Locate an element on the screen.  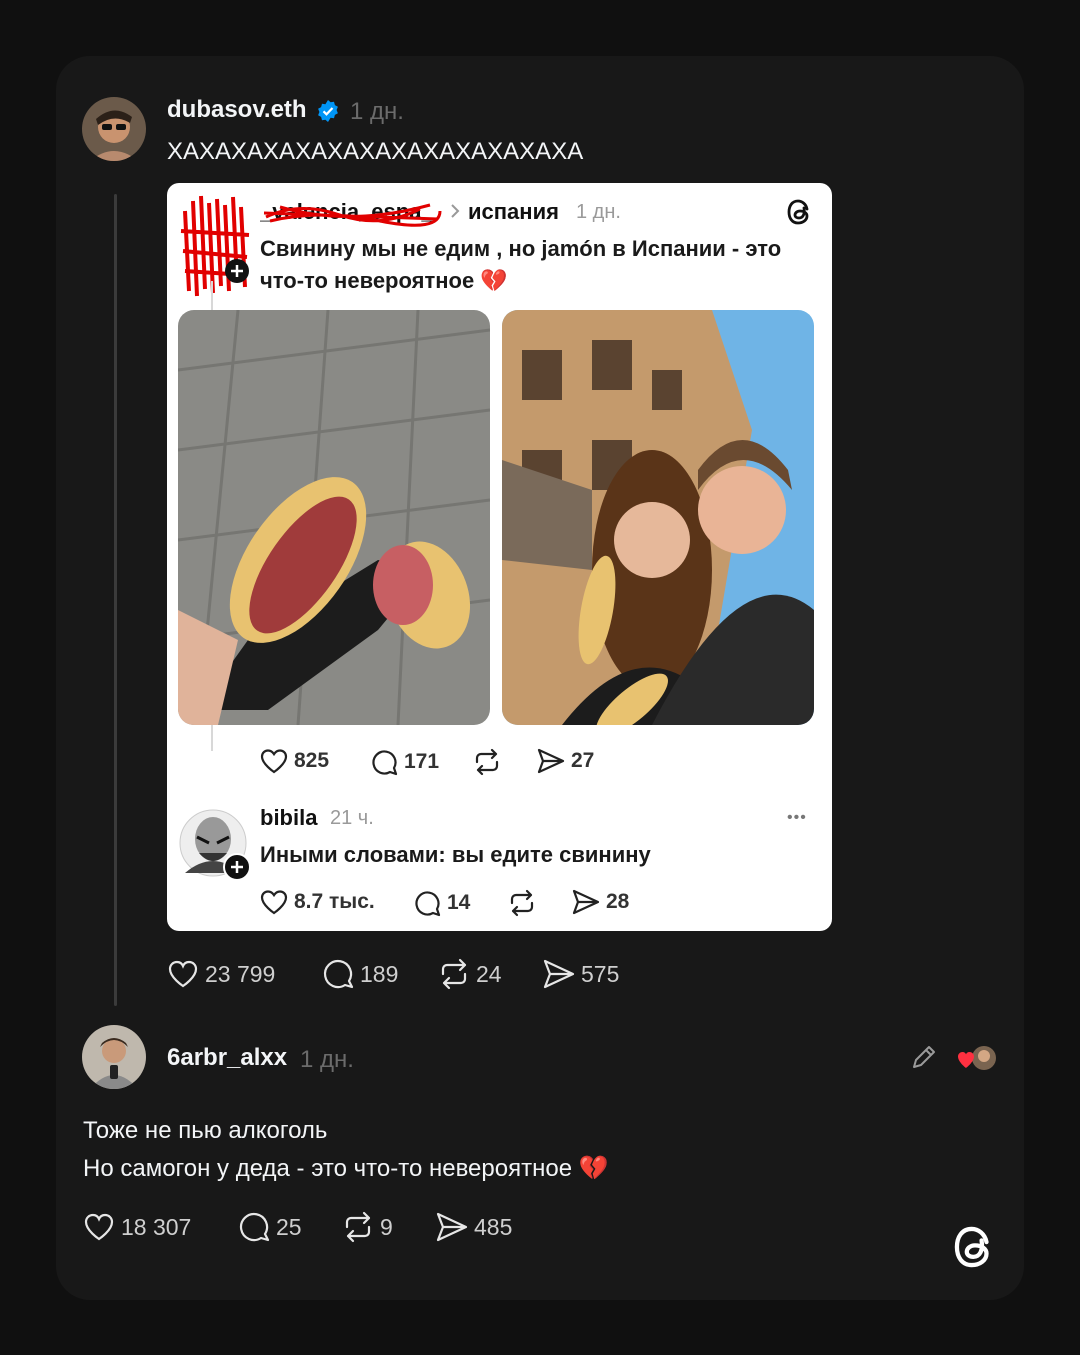
post-reply-count: 189 is located at coordinates (379, 973).